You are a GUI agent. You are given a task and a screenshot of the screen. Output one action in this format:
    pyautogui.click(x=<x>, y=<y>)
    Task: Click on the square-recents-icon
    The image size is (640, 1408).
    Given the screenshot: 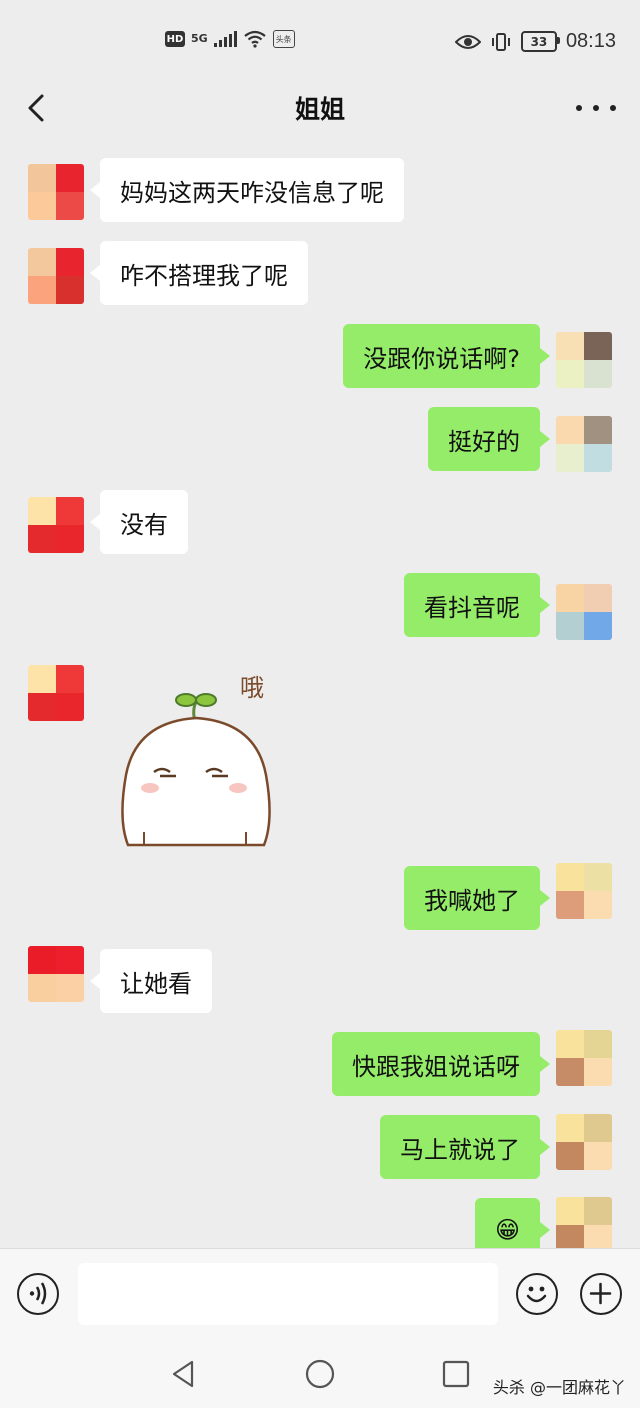 What is the action you would take?
    pyautogui.click(x=456, y=1374)
    